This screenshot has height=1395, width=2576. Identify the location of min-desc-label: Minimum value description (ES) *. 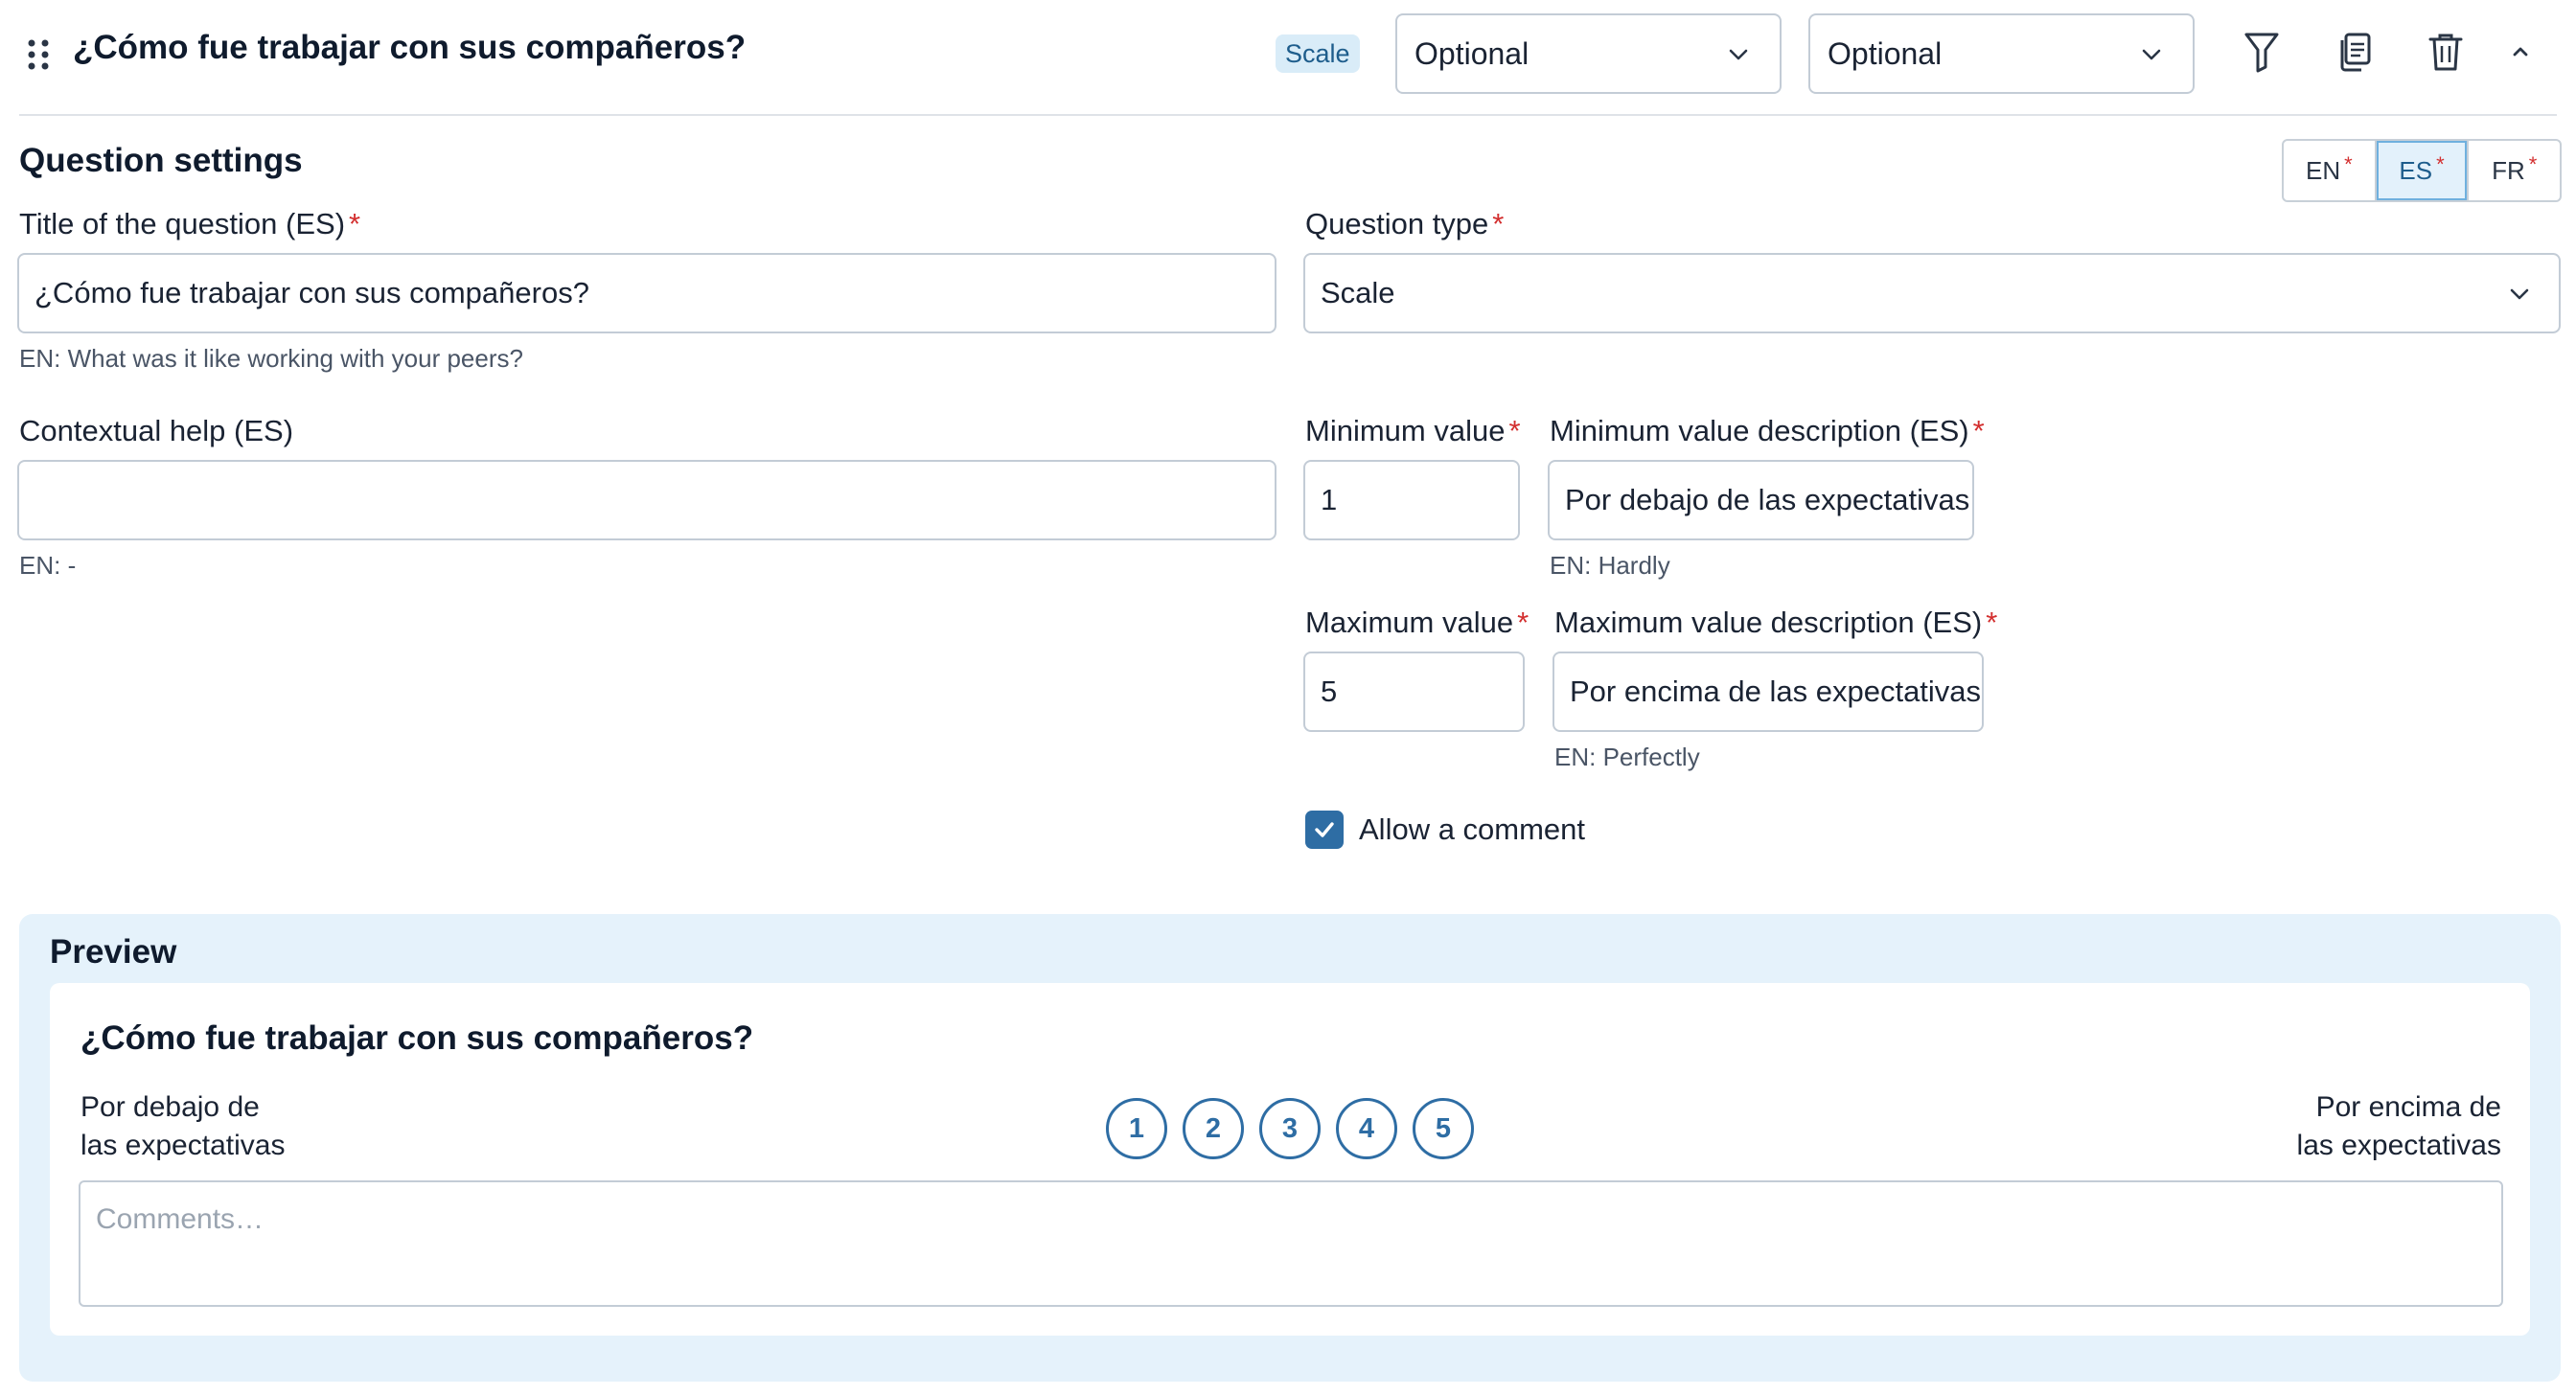
(1767, 431).